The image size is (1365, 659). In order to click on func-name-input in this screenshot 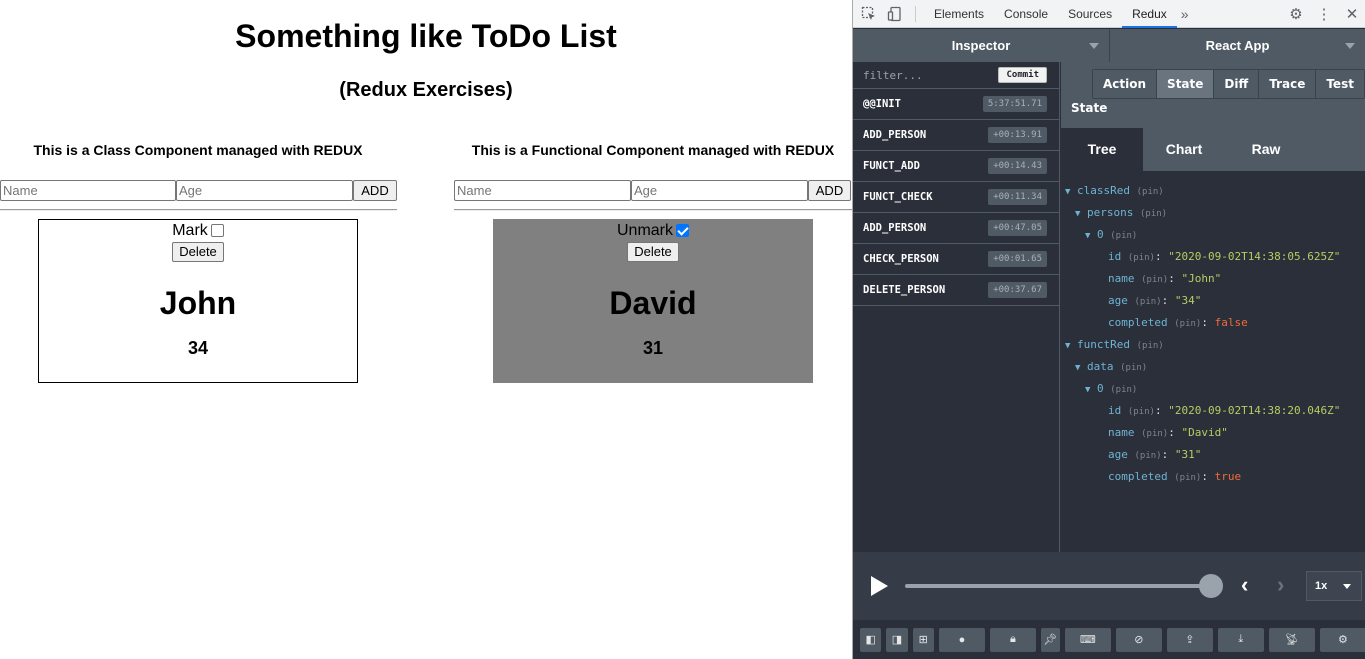, I will do `click(542, 190)`.